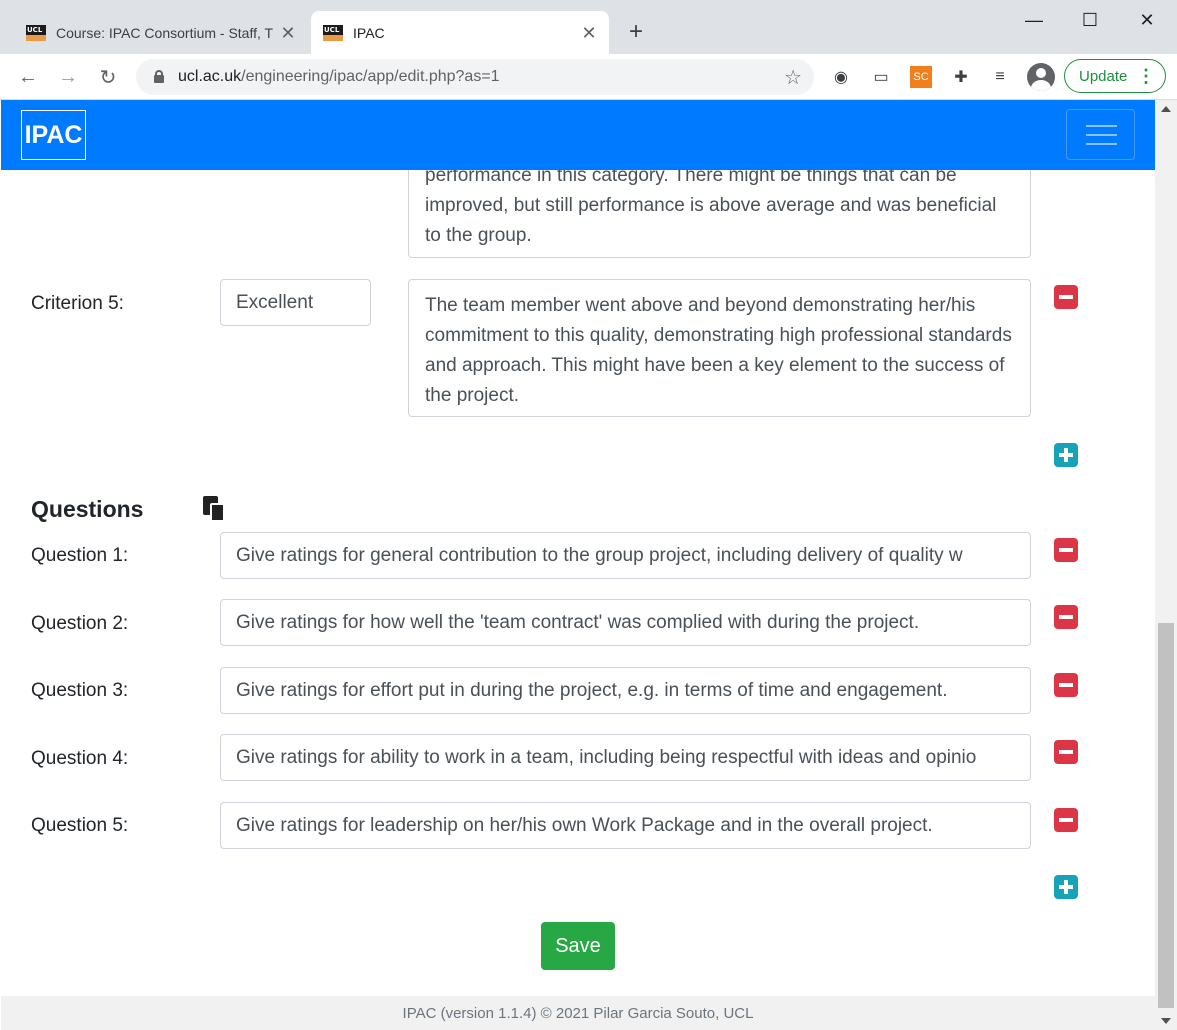 The height and width of the screenshot is (1030, 1177). What do you see at coordinates (1147, 20) in the screenshot?
I see `close-window-icon: ✕` at bounding box center [1147, 20].